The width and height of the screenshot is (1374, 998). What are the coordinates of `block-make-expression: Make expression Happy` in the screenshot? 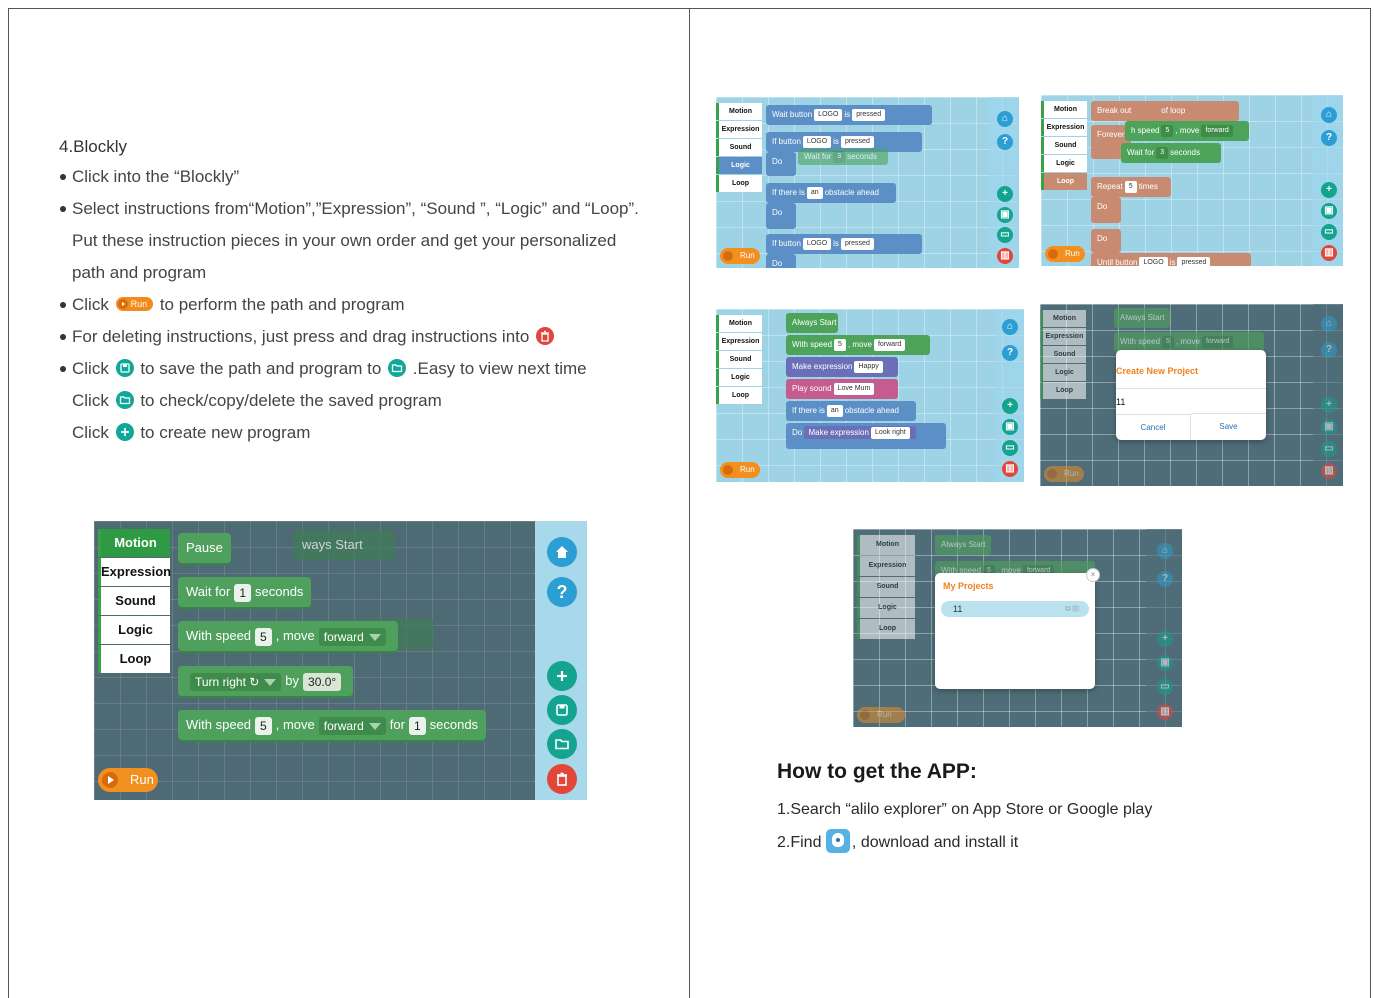 It's located at (842, 367).